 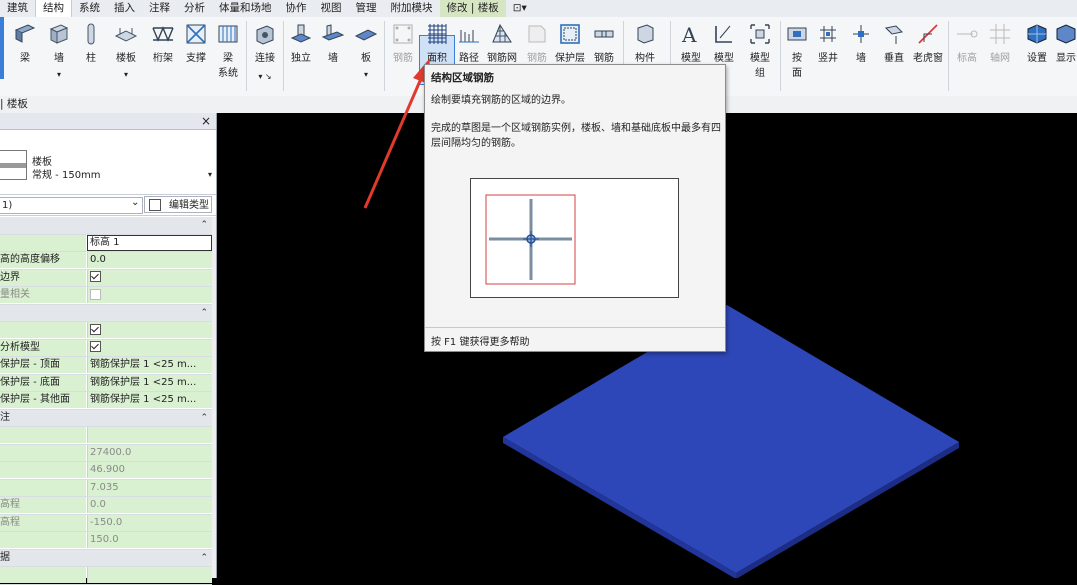 What do you see at coordinates (501, 100) in the screenshot?
I see `tooltip-description: 绘制要填充钢筋的区域的边界。` at bounding box center [501, 100].